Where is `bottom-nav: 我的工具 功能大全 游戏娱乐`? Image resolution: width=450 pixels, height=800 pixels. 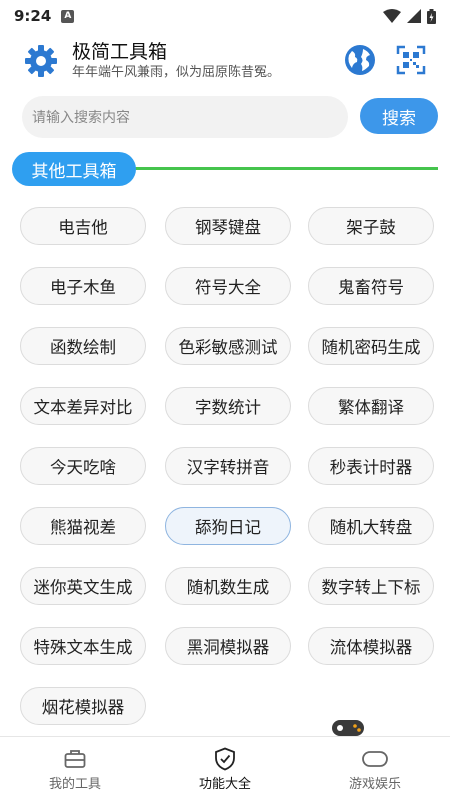 bottom-nav: 我的工具 功能大全 游戏娱乐 is located at coordinates (225, 768).